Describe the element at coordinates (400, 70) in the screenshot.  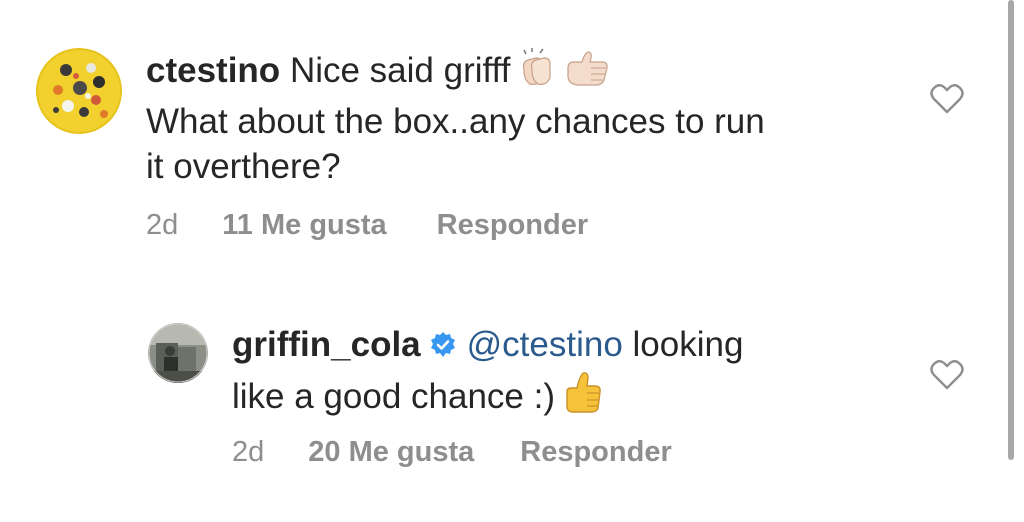
I see `comment-text: Nice said grifff` at that location.